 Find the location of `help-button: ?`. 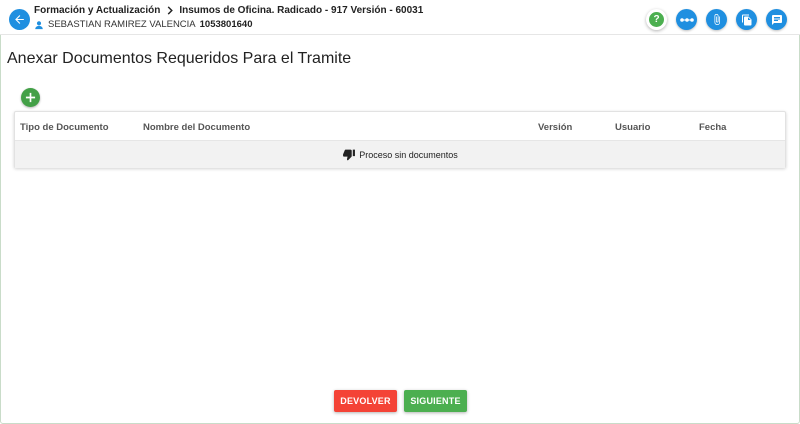

help-button: ? is located at coordinates (656, 19).